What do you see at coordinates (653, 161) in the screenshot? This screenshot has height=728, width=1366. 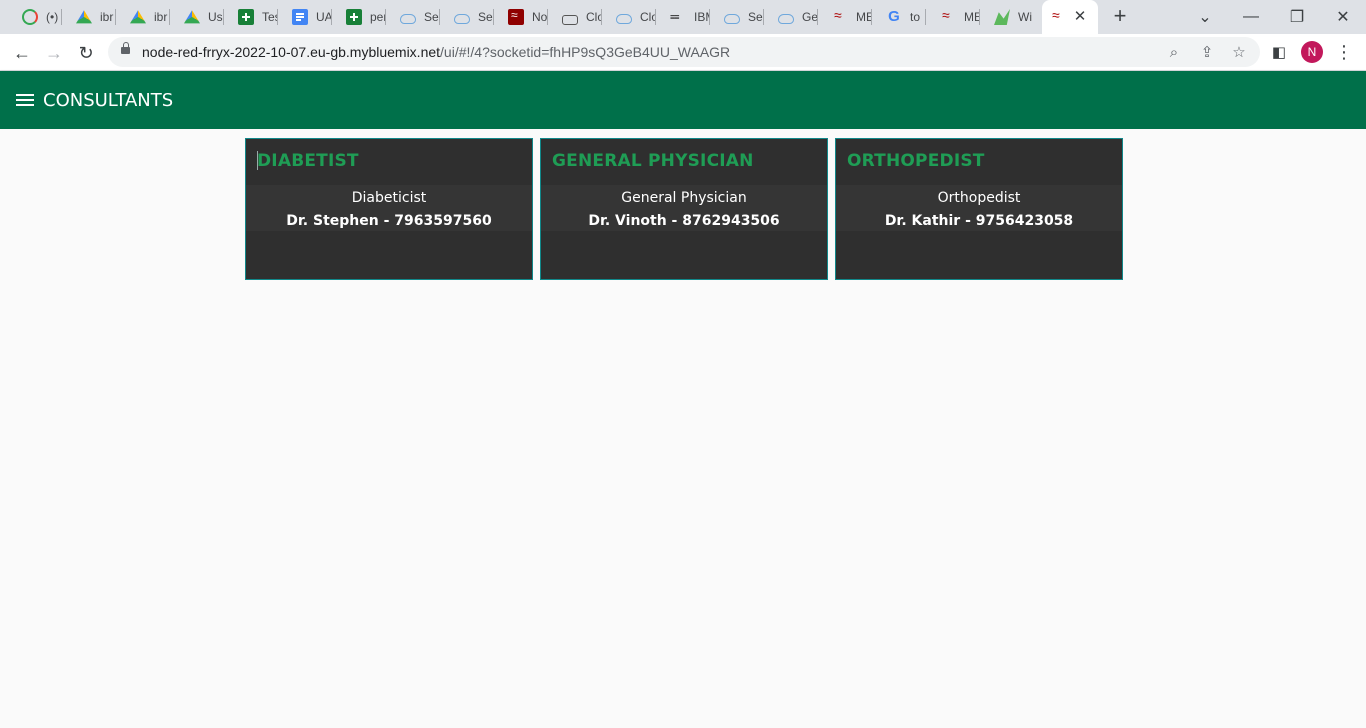 I see `card-title: GENERAL PHYSICIAN` at bounding box center [653, 161].